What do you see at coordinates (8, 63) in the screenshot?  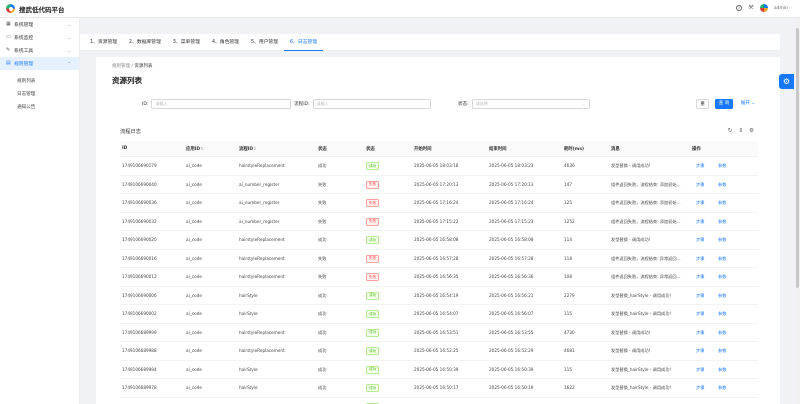 I see `rules-icon: ▤` at bounding box center [8, 63].